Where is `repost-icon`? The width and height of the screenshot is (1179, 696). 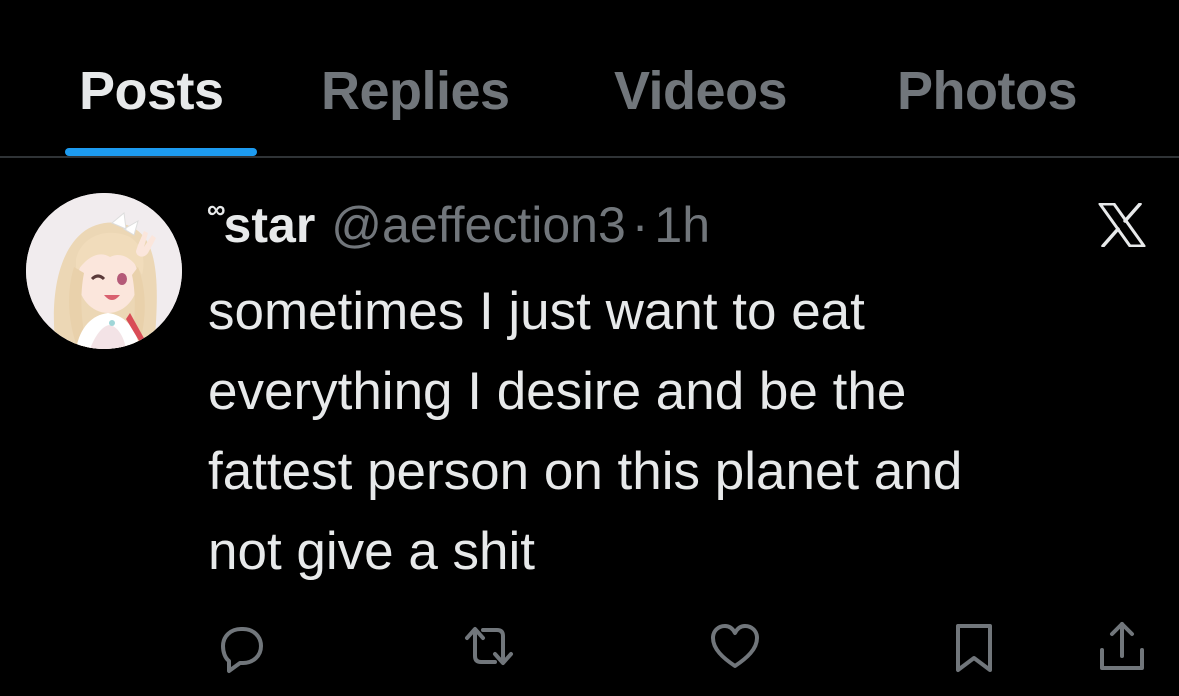 repost-icon is located at coordinates (489, 646).